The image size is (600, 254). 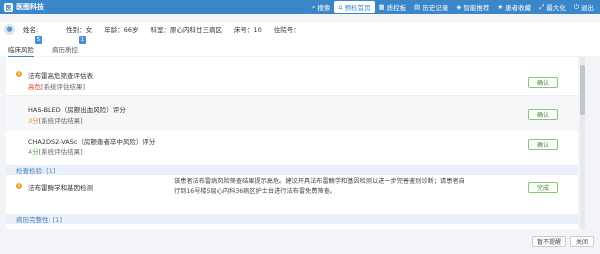 I want to click on nav-item-maximize: ⤢ 最大化, so click(x=552, y=7).